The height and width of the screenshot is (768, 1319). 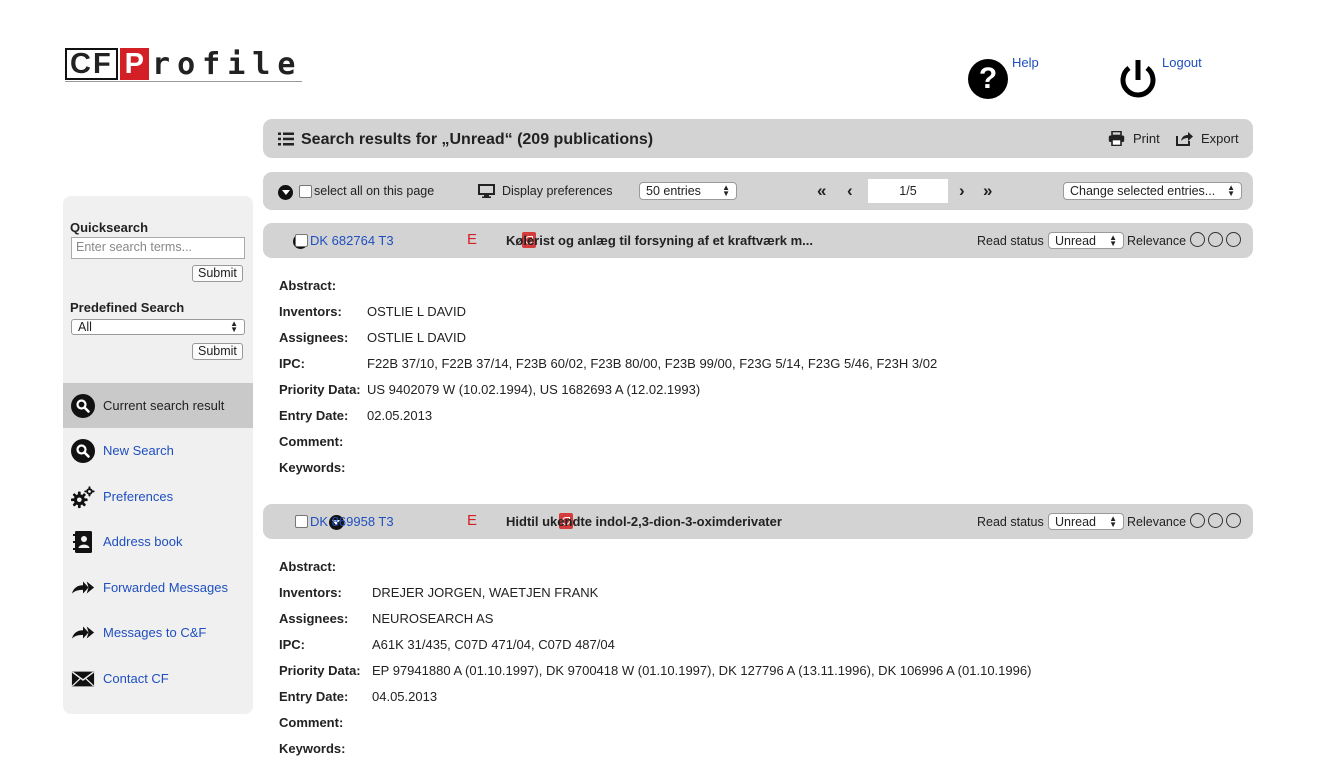 I want to click on print-button: Print, so click(x=1134, y=138).